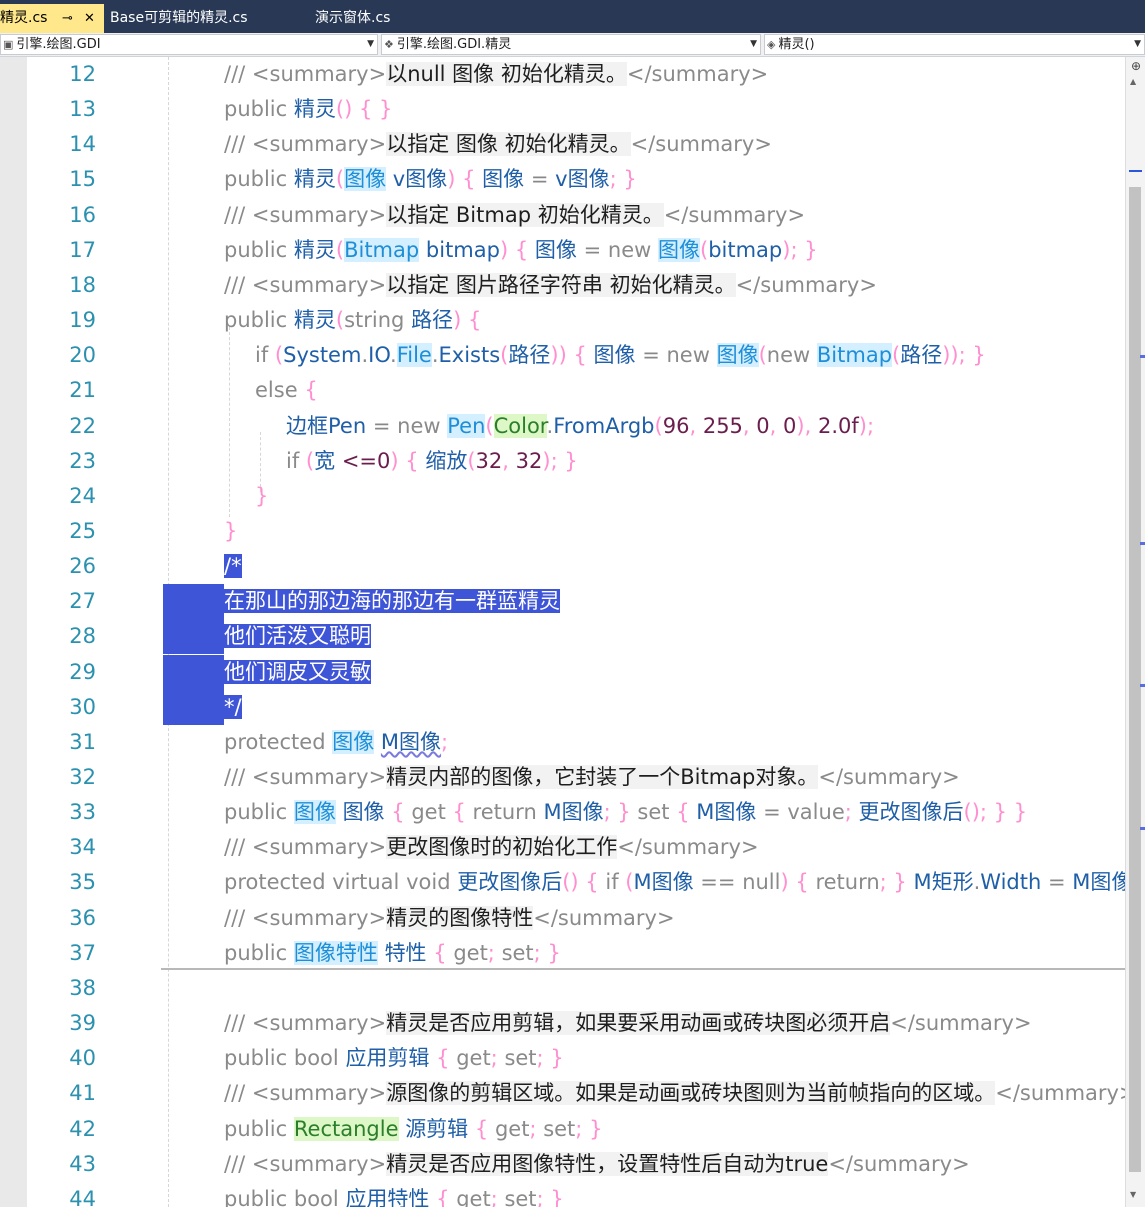 The image size is (1145, 1207). Describe the element at coordinates (179, 18) in the screenshot. I see `tab-base-clip-sprite-cs: Base可剪辑的精灵.cs` at that location.